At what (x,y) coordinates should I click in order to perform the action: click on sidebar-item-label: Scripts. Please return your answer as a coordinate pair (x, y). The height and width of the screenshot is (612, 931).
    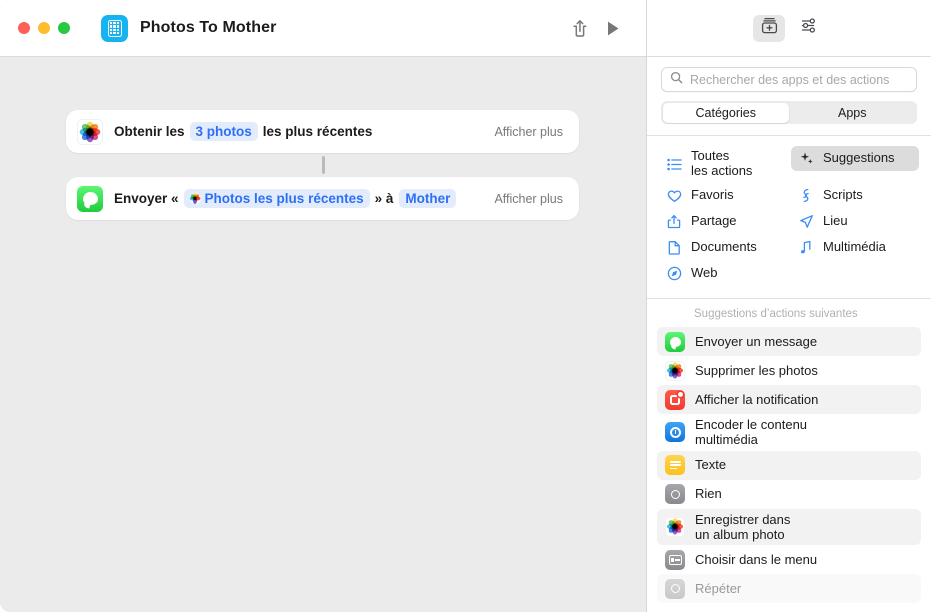
    Looking at the image, I should click on (843, 195).